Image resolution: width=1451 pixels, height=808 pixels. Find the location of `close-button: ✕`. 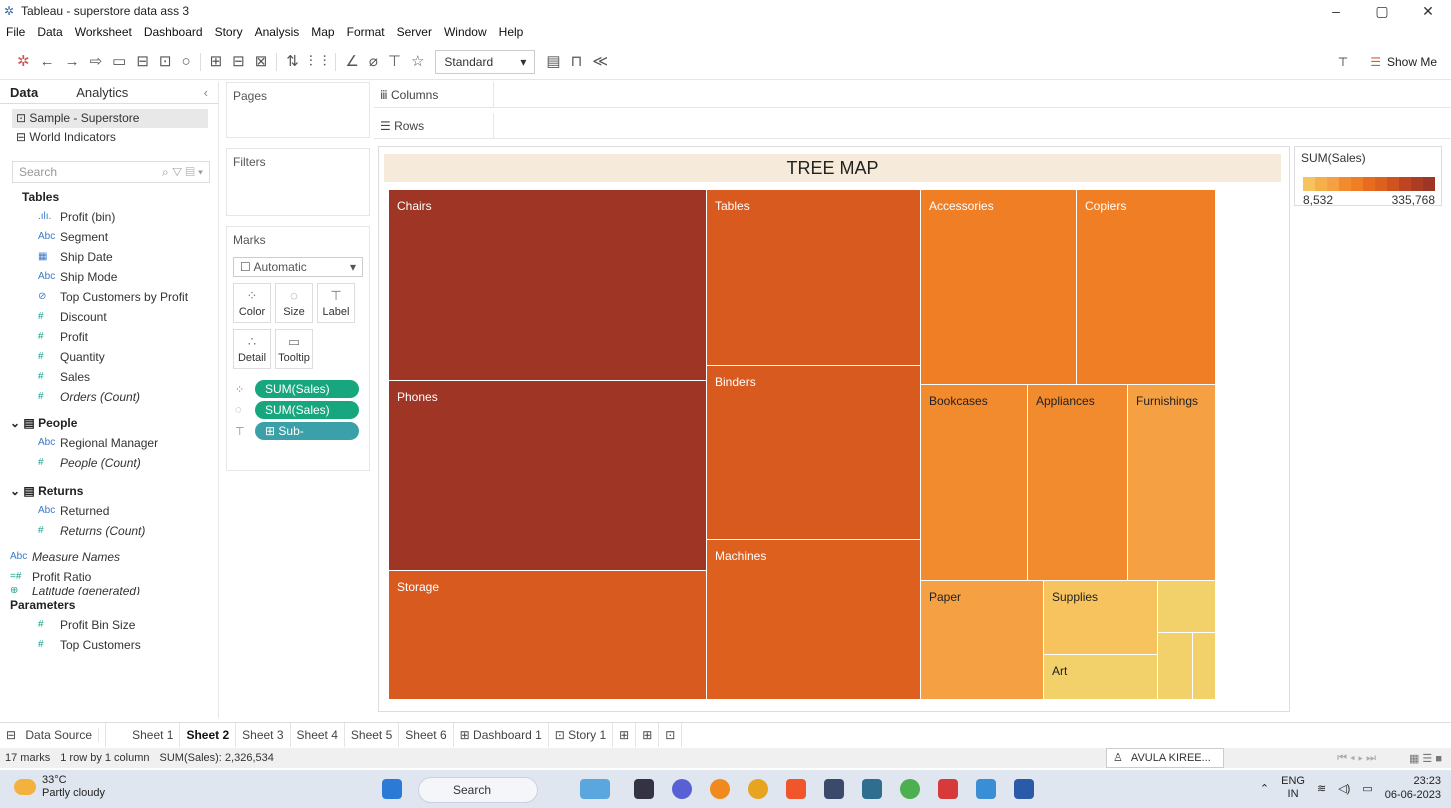

close-button: ✕ is located at coordinates (1428, 11).